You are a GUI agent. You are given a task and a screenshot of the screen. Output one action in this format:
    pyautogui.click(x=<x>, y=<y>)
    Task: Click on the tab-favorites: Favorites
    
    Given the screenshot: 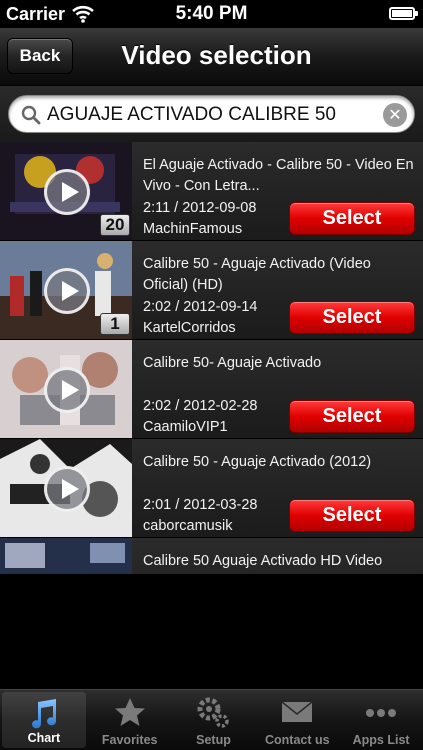 What is the action you would take?
    pyautogui.click(x=130, y=720)
    